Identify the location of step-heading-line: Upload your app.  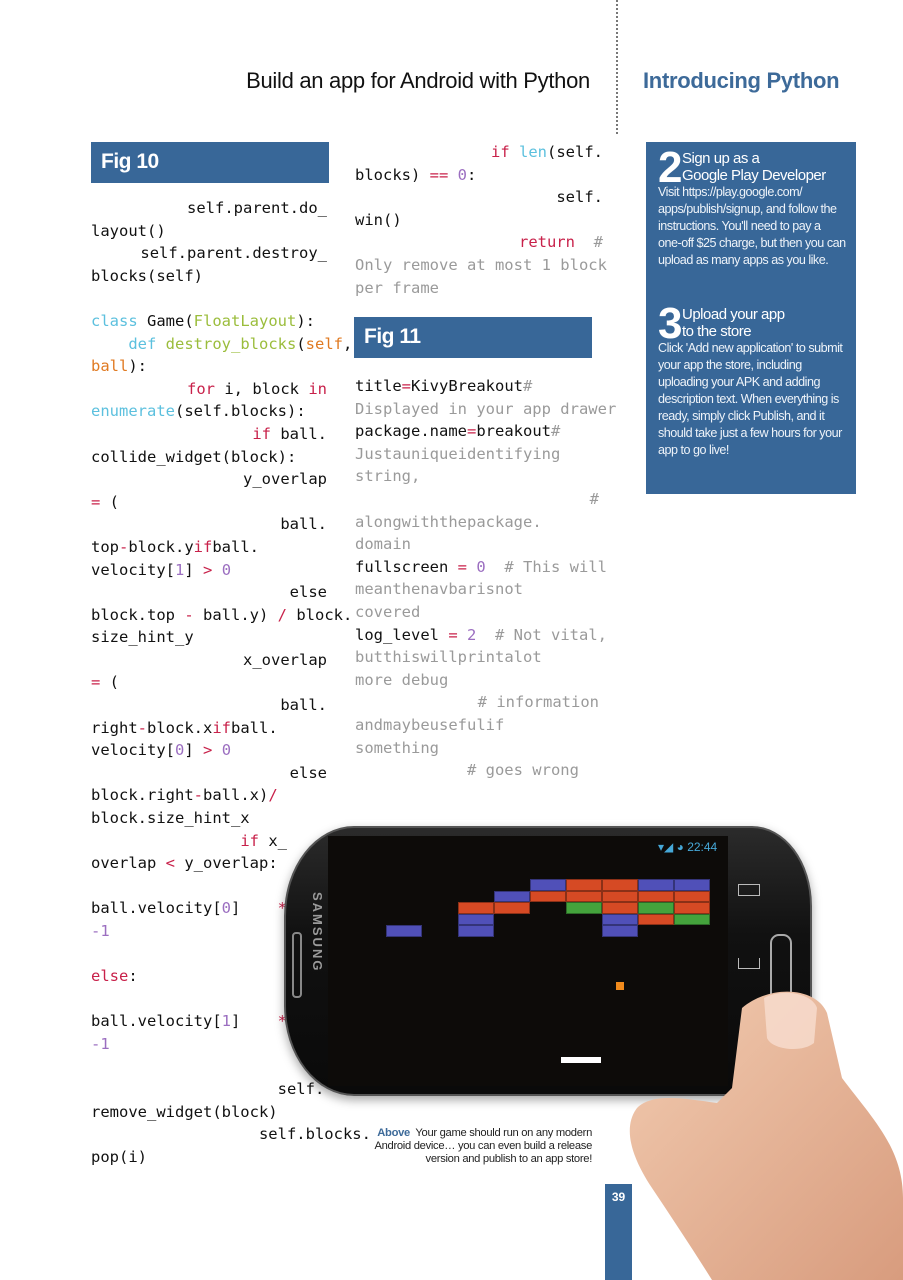
(733, 314).